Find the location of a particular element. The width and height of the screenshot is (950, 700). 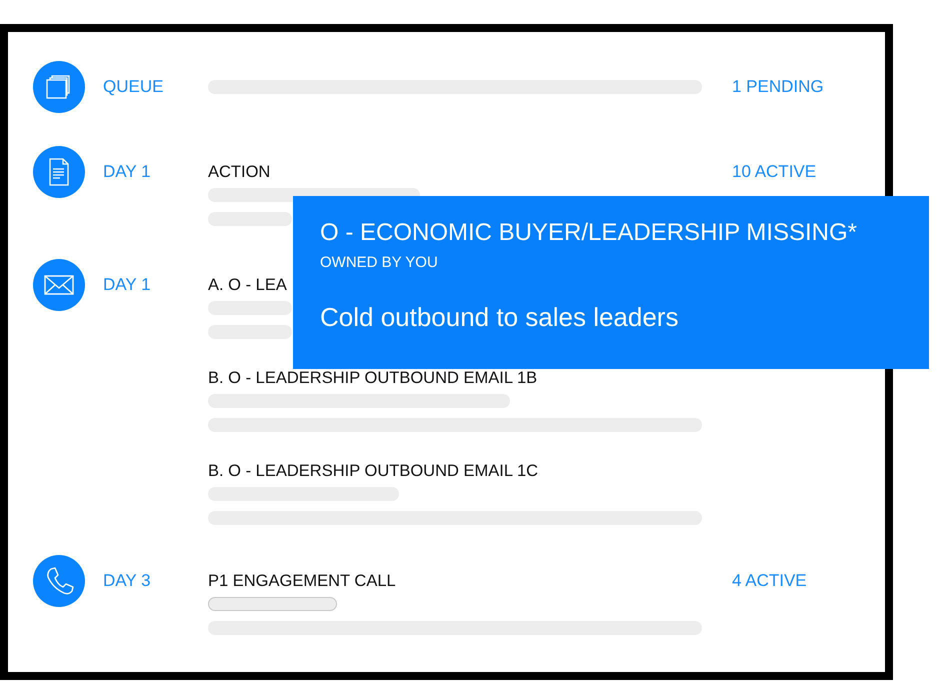

mail-icon is located at coordinates (59, 285).